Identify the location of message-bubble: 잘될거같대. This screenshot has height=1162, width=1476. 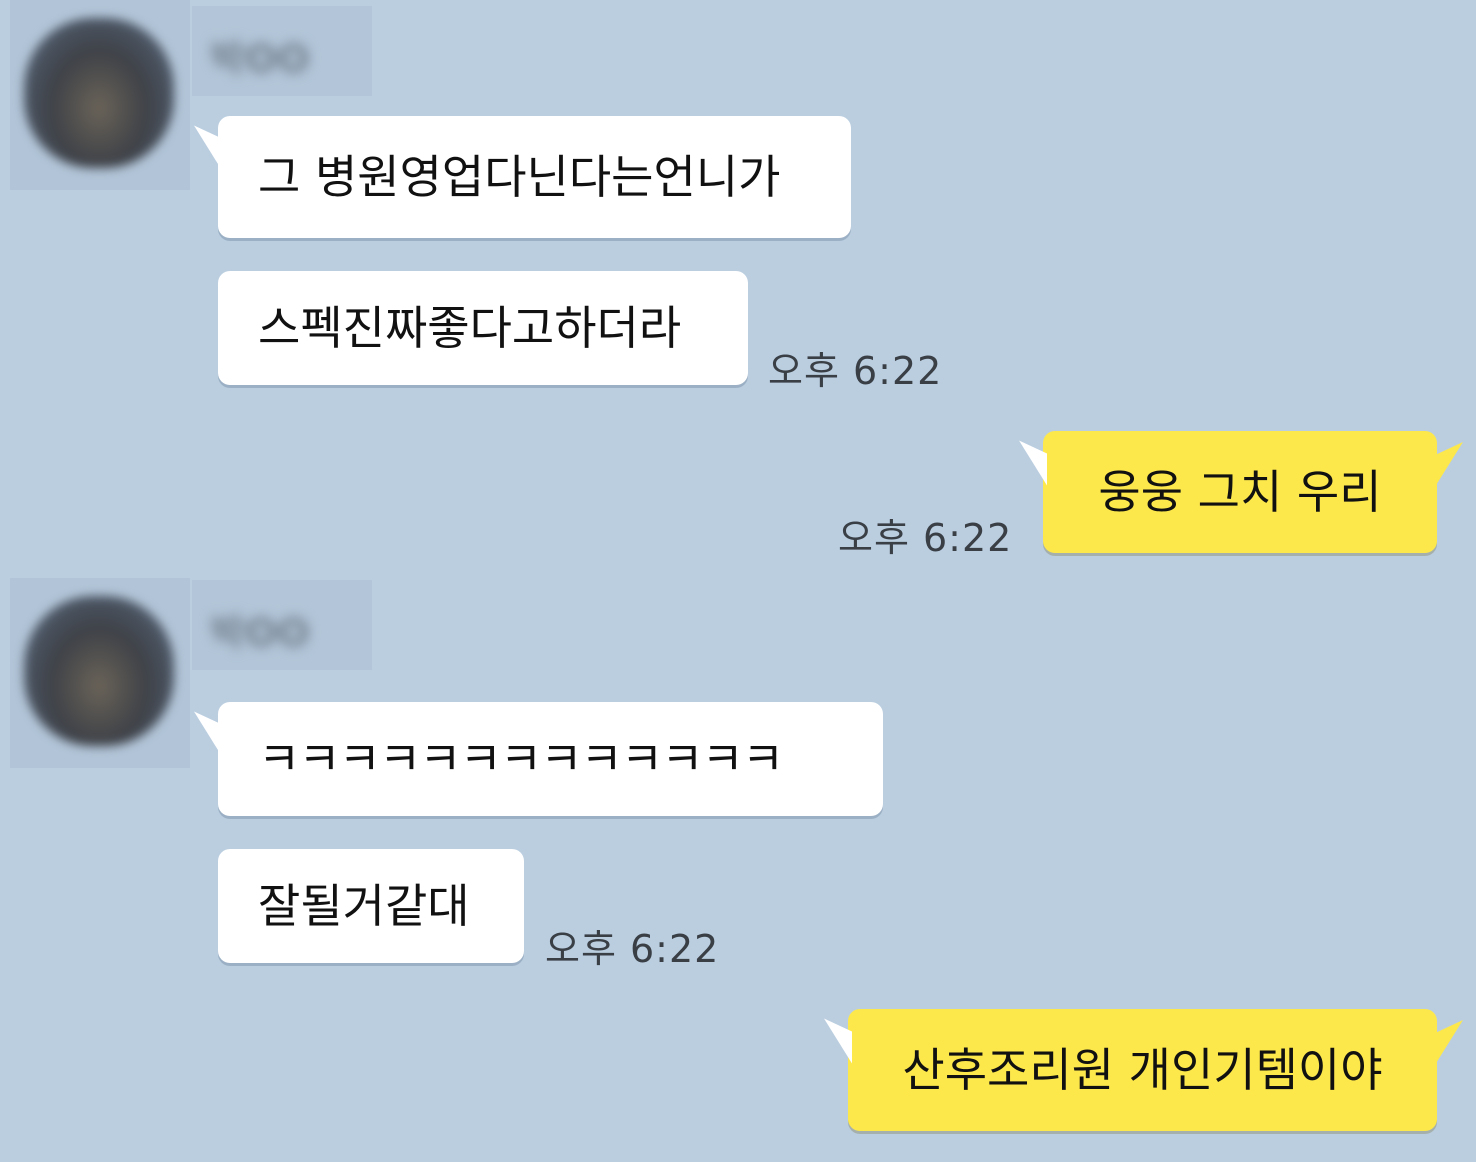
(371, 906).